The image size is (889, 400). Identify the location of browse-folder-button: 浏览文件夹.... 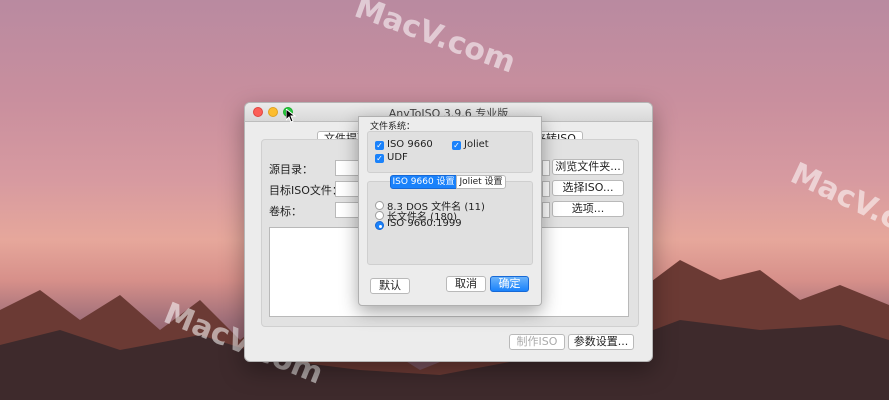
(588, 167).